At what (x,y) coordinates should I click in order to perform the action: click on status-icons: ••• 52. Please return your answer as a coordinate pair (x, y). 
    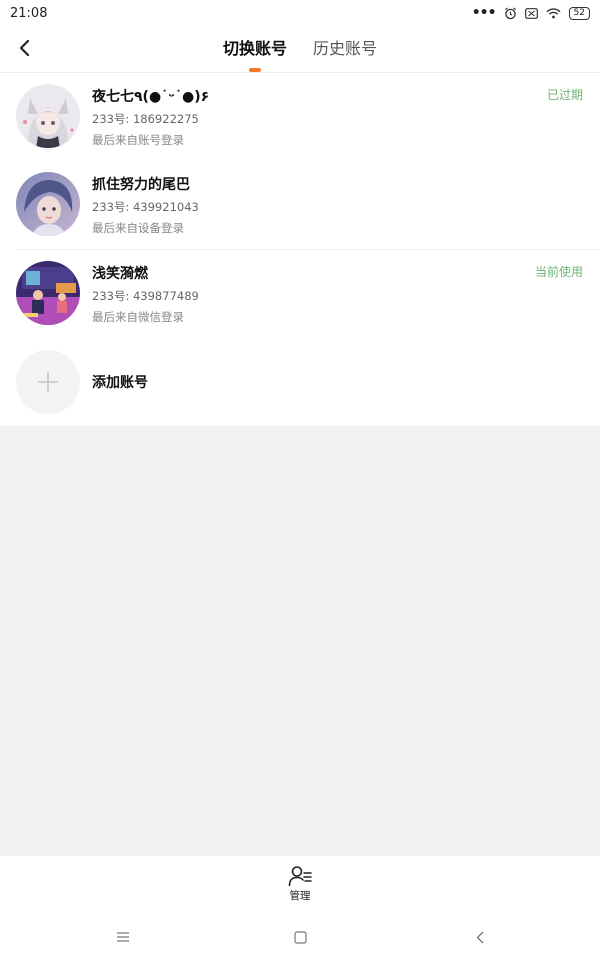
    Looking at the image, I should click on (531, 13).